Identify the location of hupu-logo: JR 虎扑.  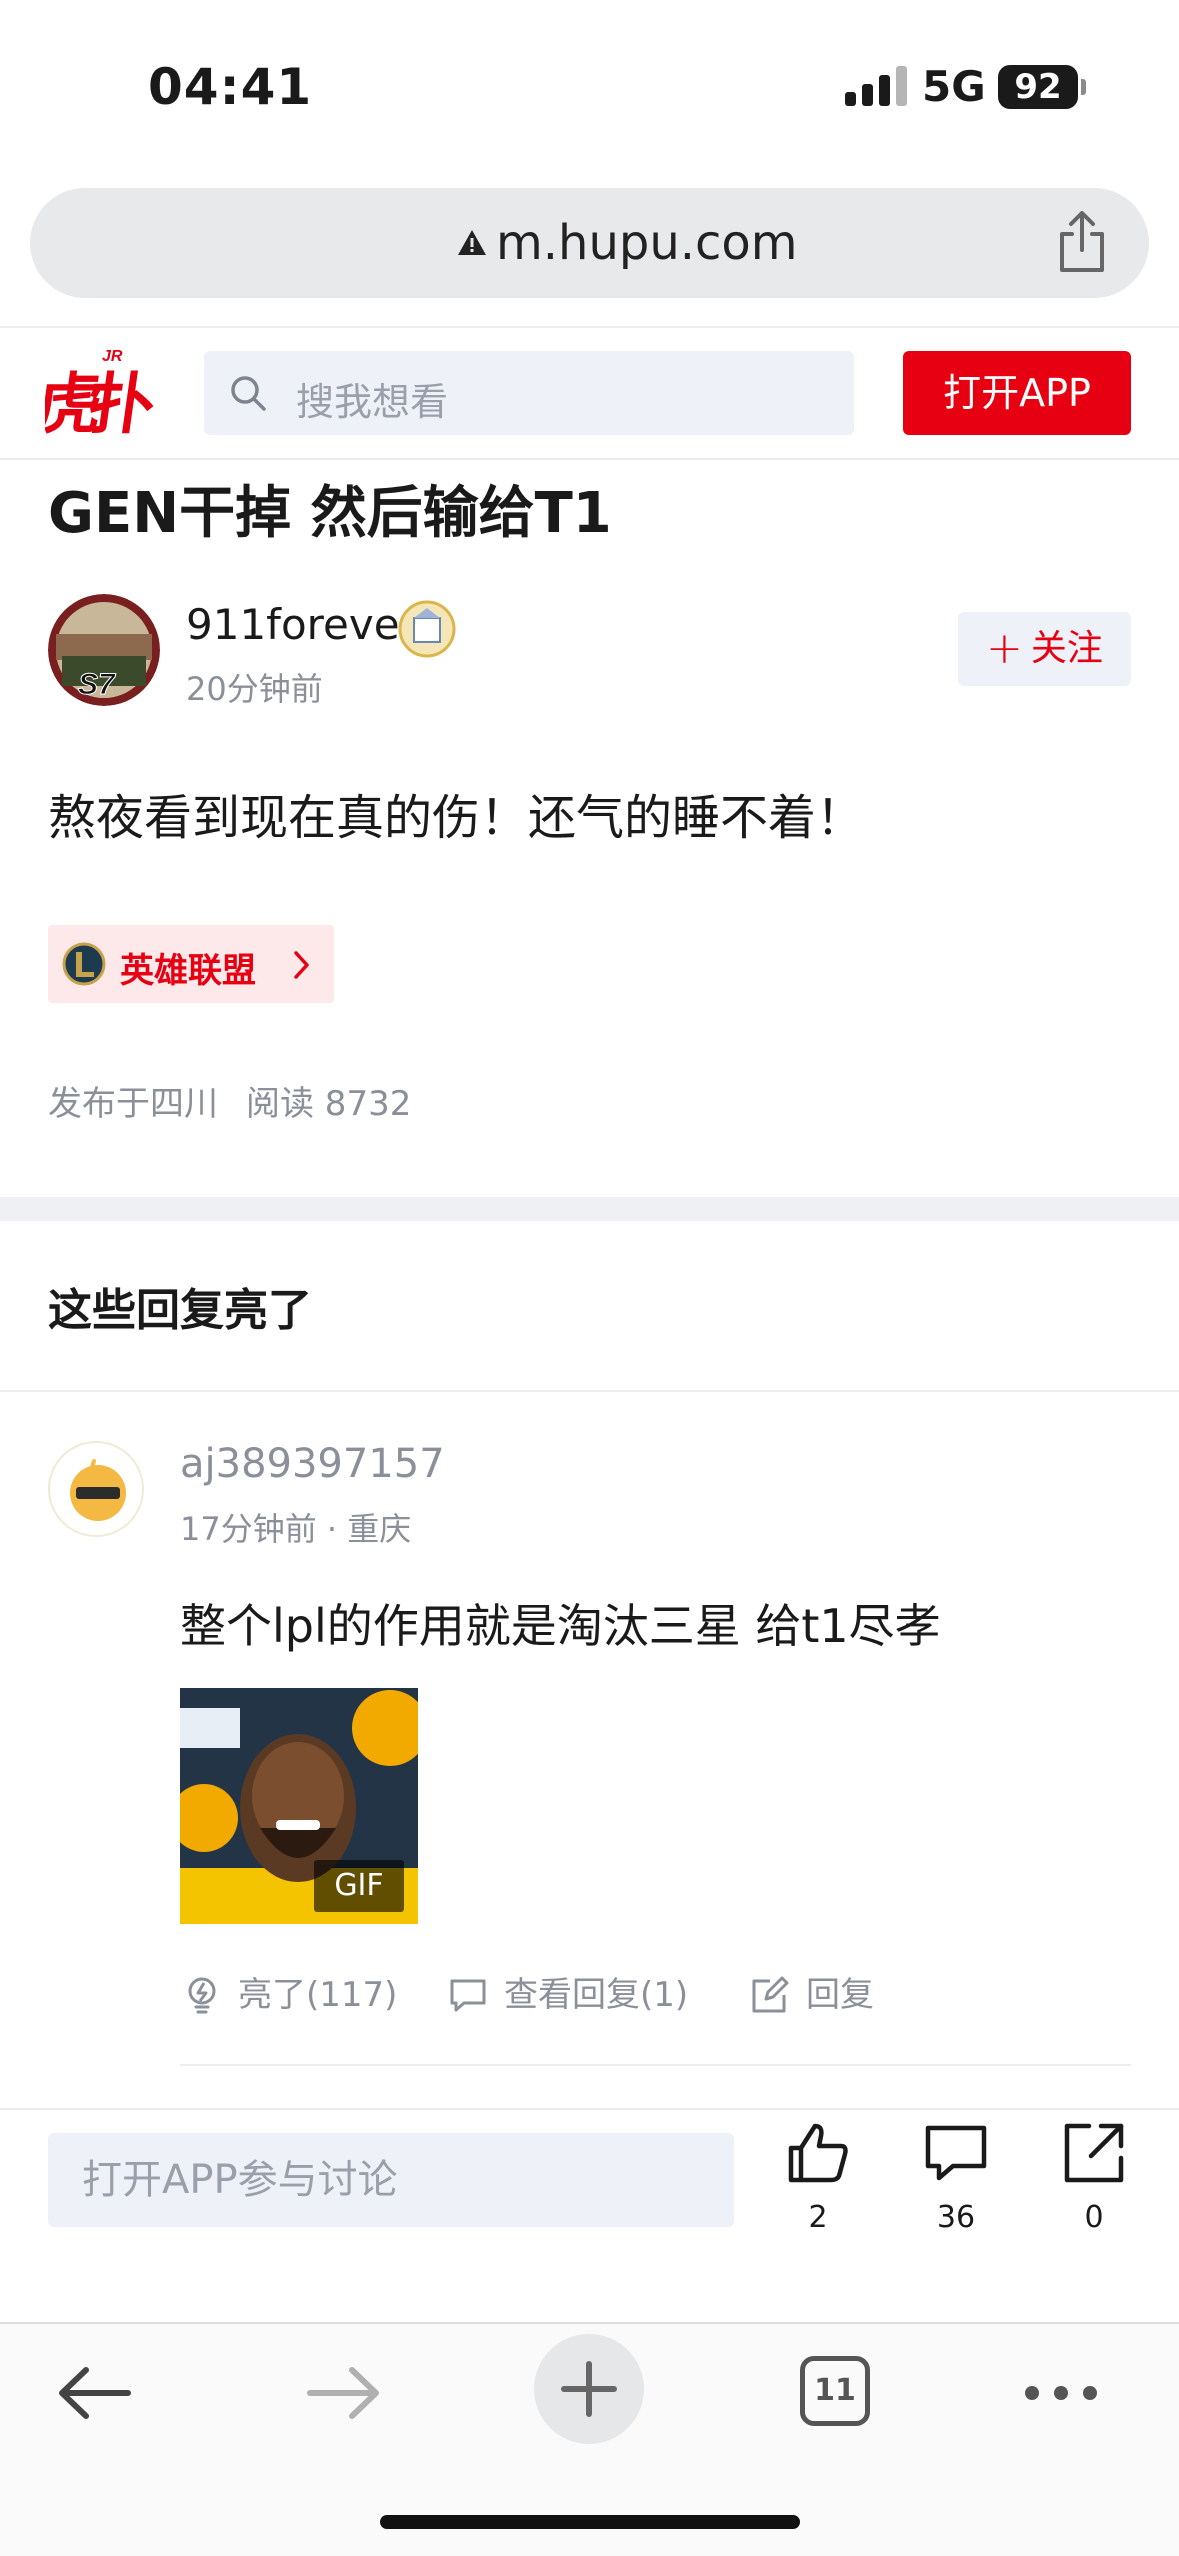
(102, 390).